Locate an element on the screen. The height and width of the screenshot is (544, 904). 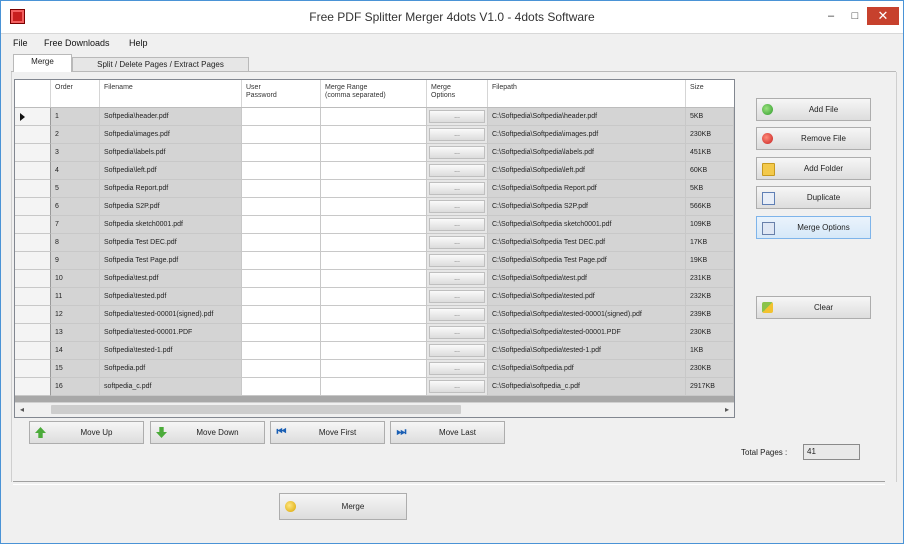
cell-size: 239KB is located at coordinates (710, 315).